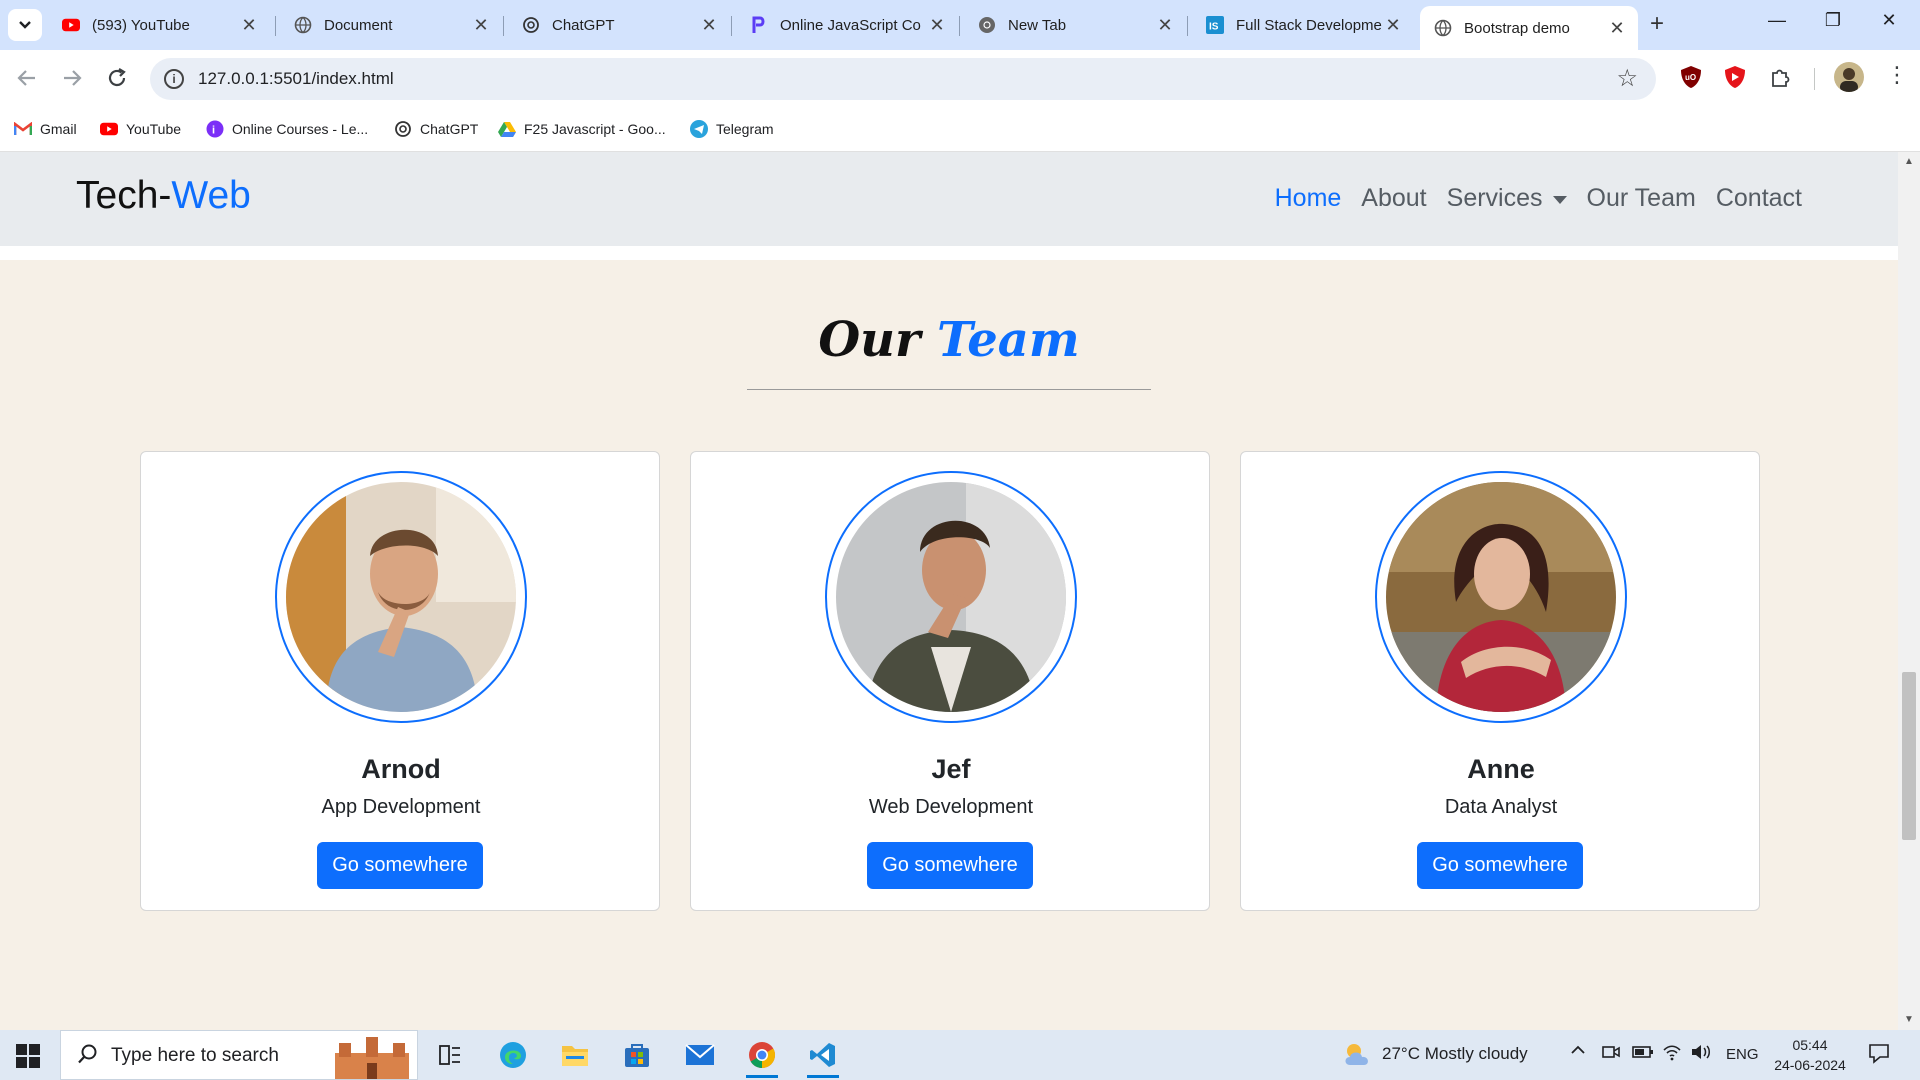 The width and height of the screenshot is (1920, 1080). Describe the element at coordinates (759, 25) in the screenshot. I see `p-logo-icon` at that location.